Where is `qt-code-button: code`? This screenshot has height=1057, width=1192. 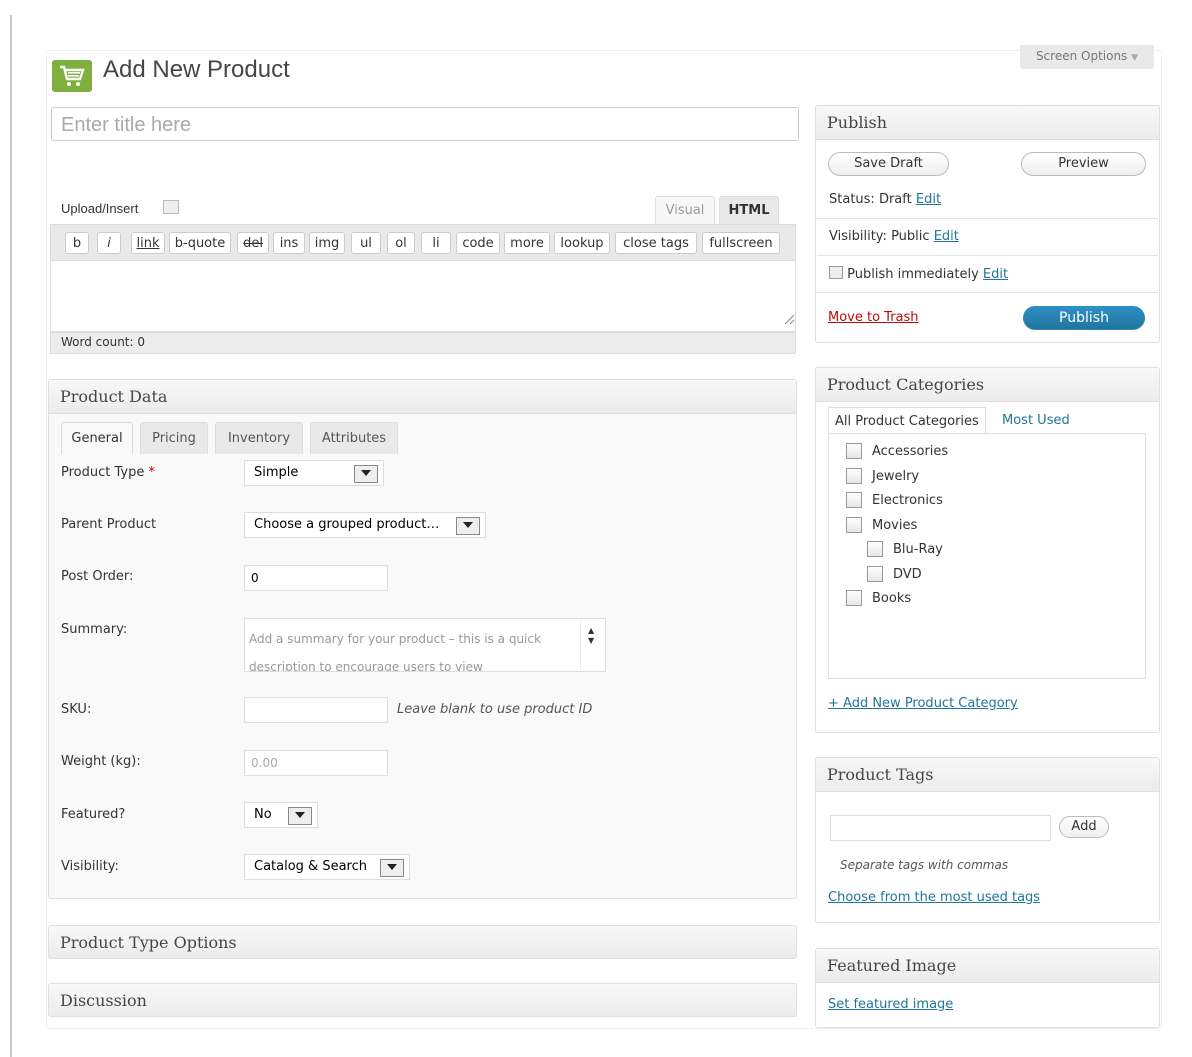
qt-code-button: code is located at coordinates (478, 243).